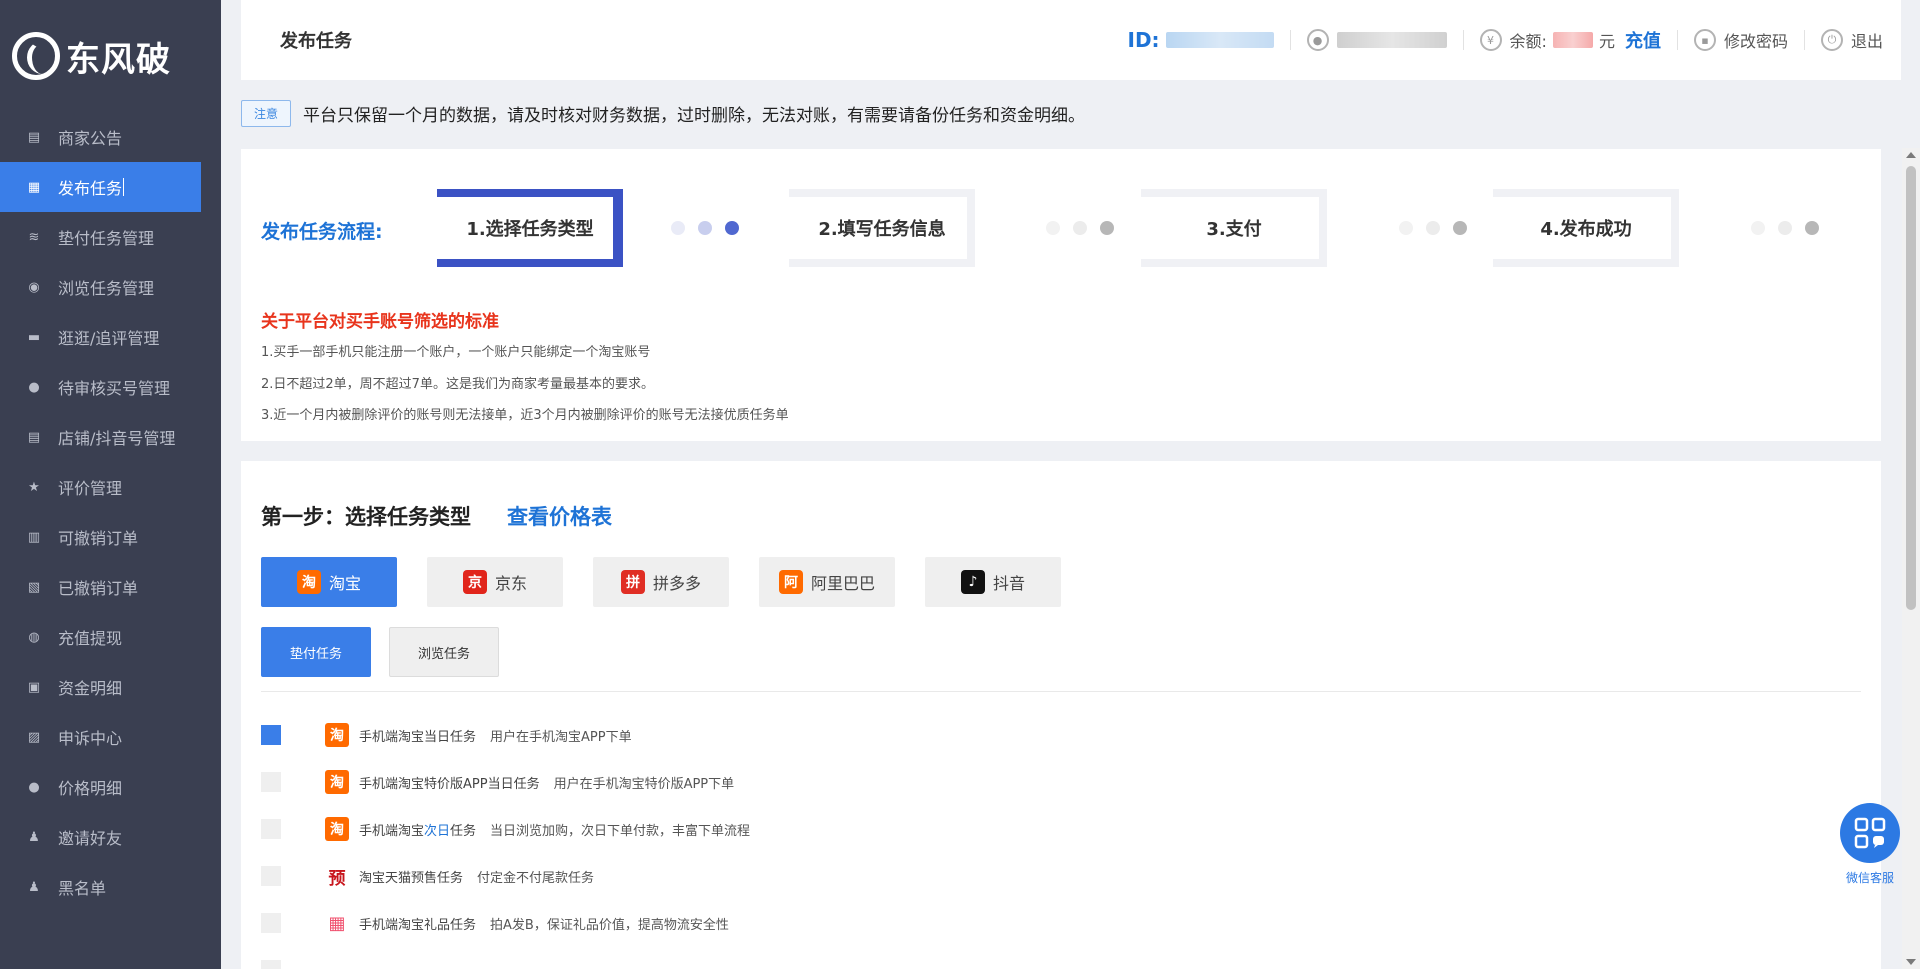 The image size is (1920, 969). What do you see at coordinates (90, 788) in the screenshot?
I see `sidebar-item-label: 价格明细` at bounding box center [90, 788].